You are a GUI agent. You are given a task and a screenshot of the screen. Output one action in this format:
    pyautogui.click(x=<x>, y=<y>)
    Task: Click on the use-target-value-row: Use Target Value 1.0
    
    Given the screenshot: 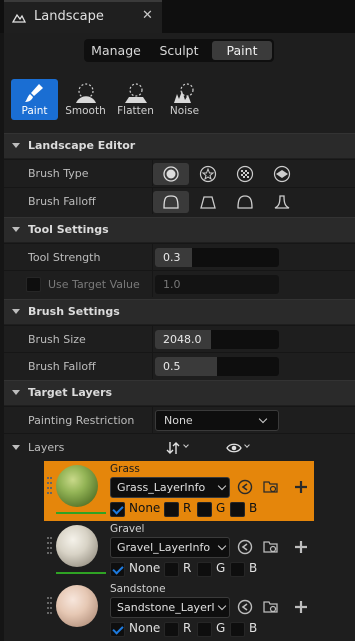 What is the action you would take?
    pyautogui.click(x=179, y=283)
    